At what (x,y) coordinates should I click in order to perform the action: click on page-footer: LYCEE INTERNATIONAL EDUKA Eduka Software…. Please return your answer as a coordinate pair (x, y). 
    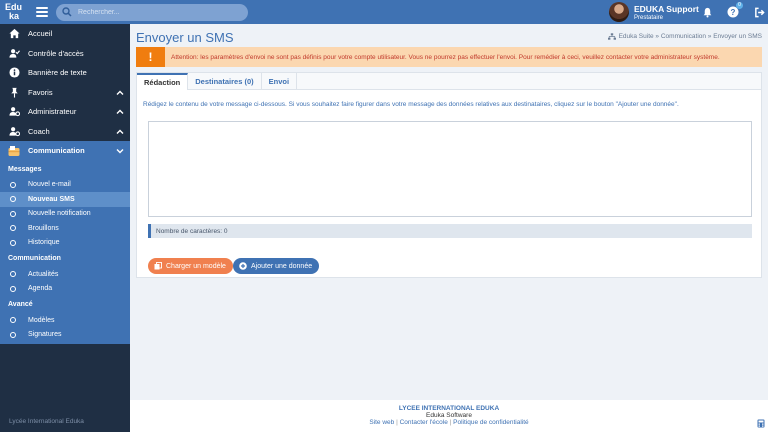
    Looking at the image, I should click on (449, 416).